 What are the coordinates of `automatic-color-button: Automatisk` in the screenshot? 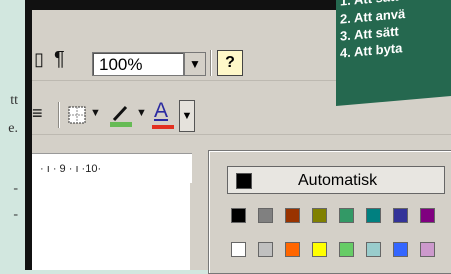 It's located at (336, 180).